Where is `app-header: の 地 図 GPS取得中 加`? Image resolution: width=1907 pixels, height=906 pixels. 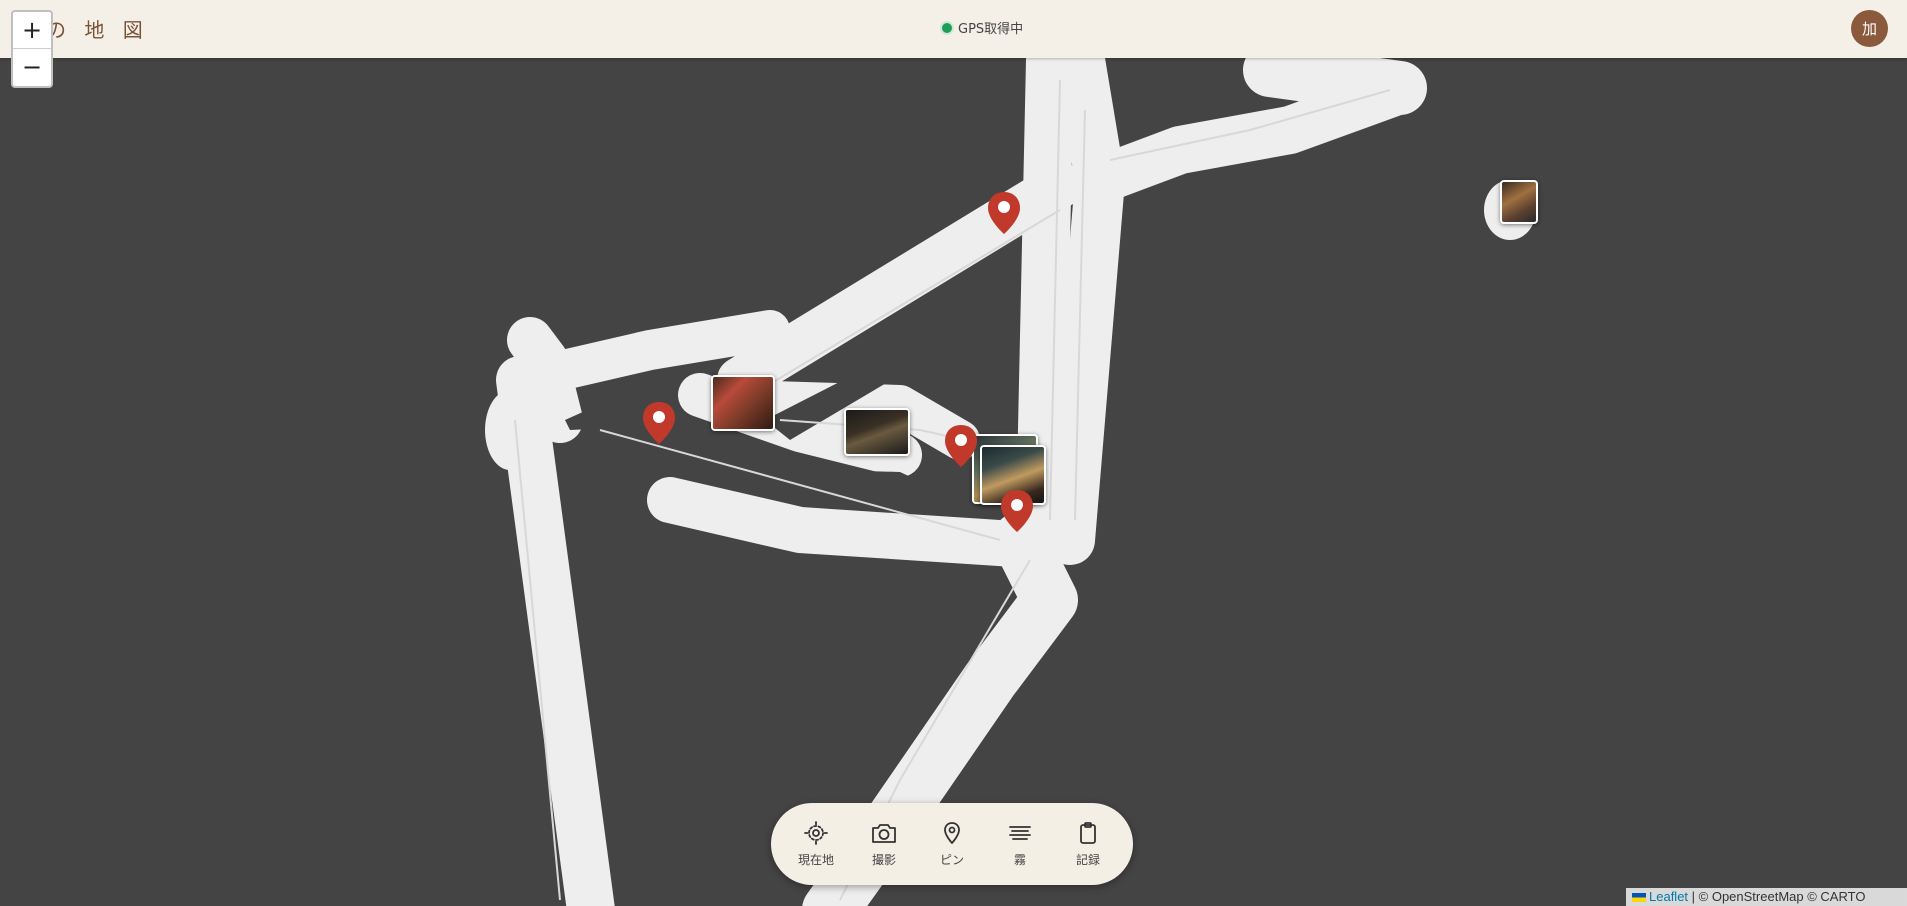 app-header: の 地 図 GPS取得中 加 is located at coordinates (953, 29).